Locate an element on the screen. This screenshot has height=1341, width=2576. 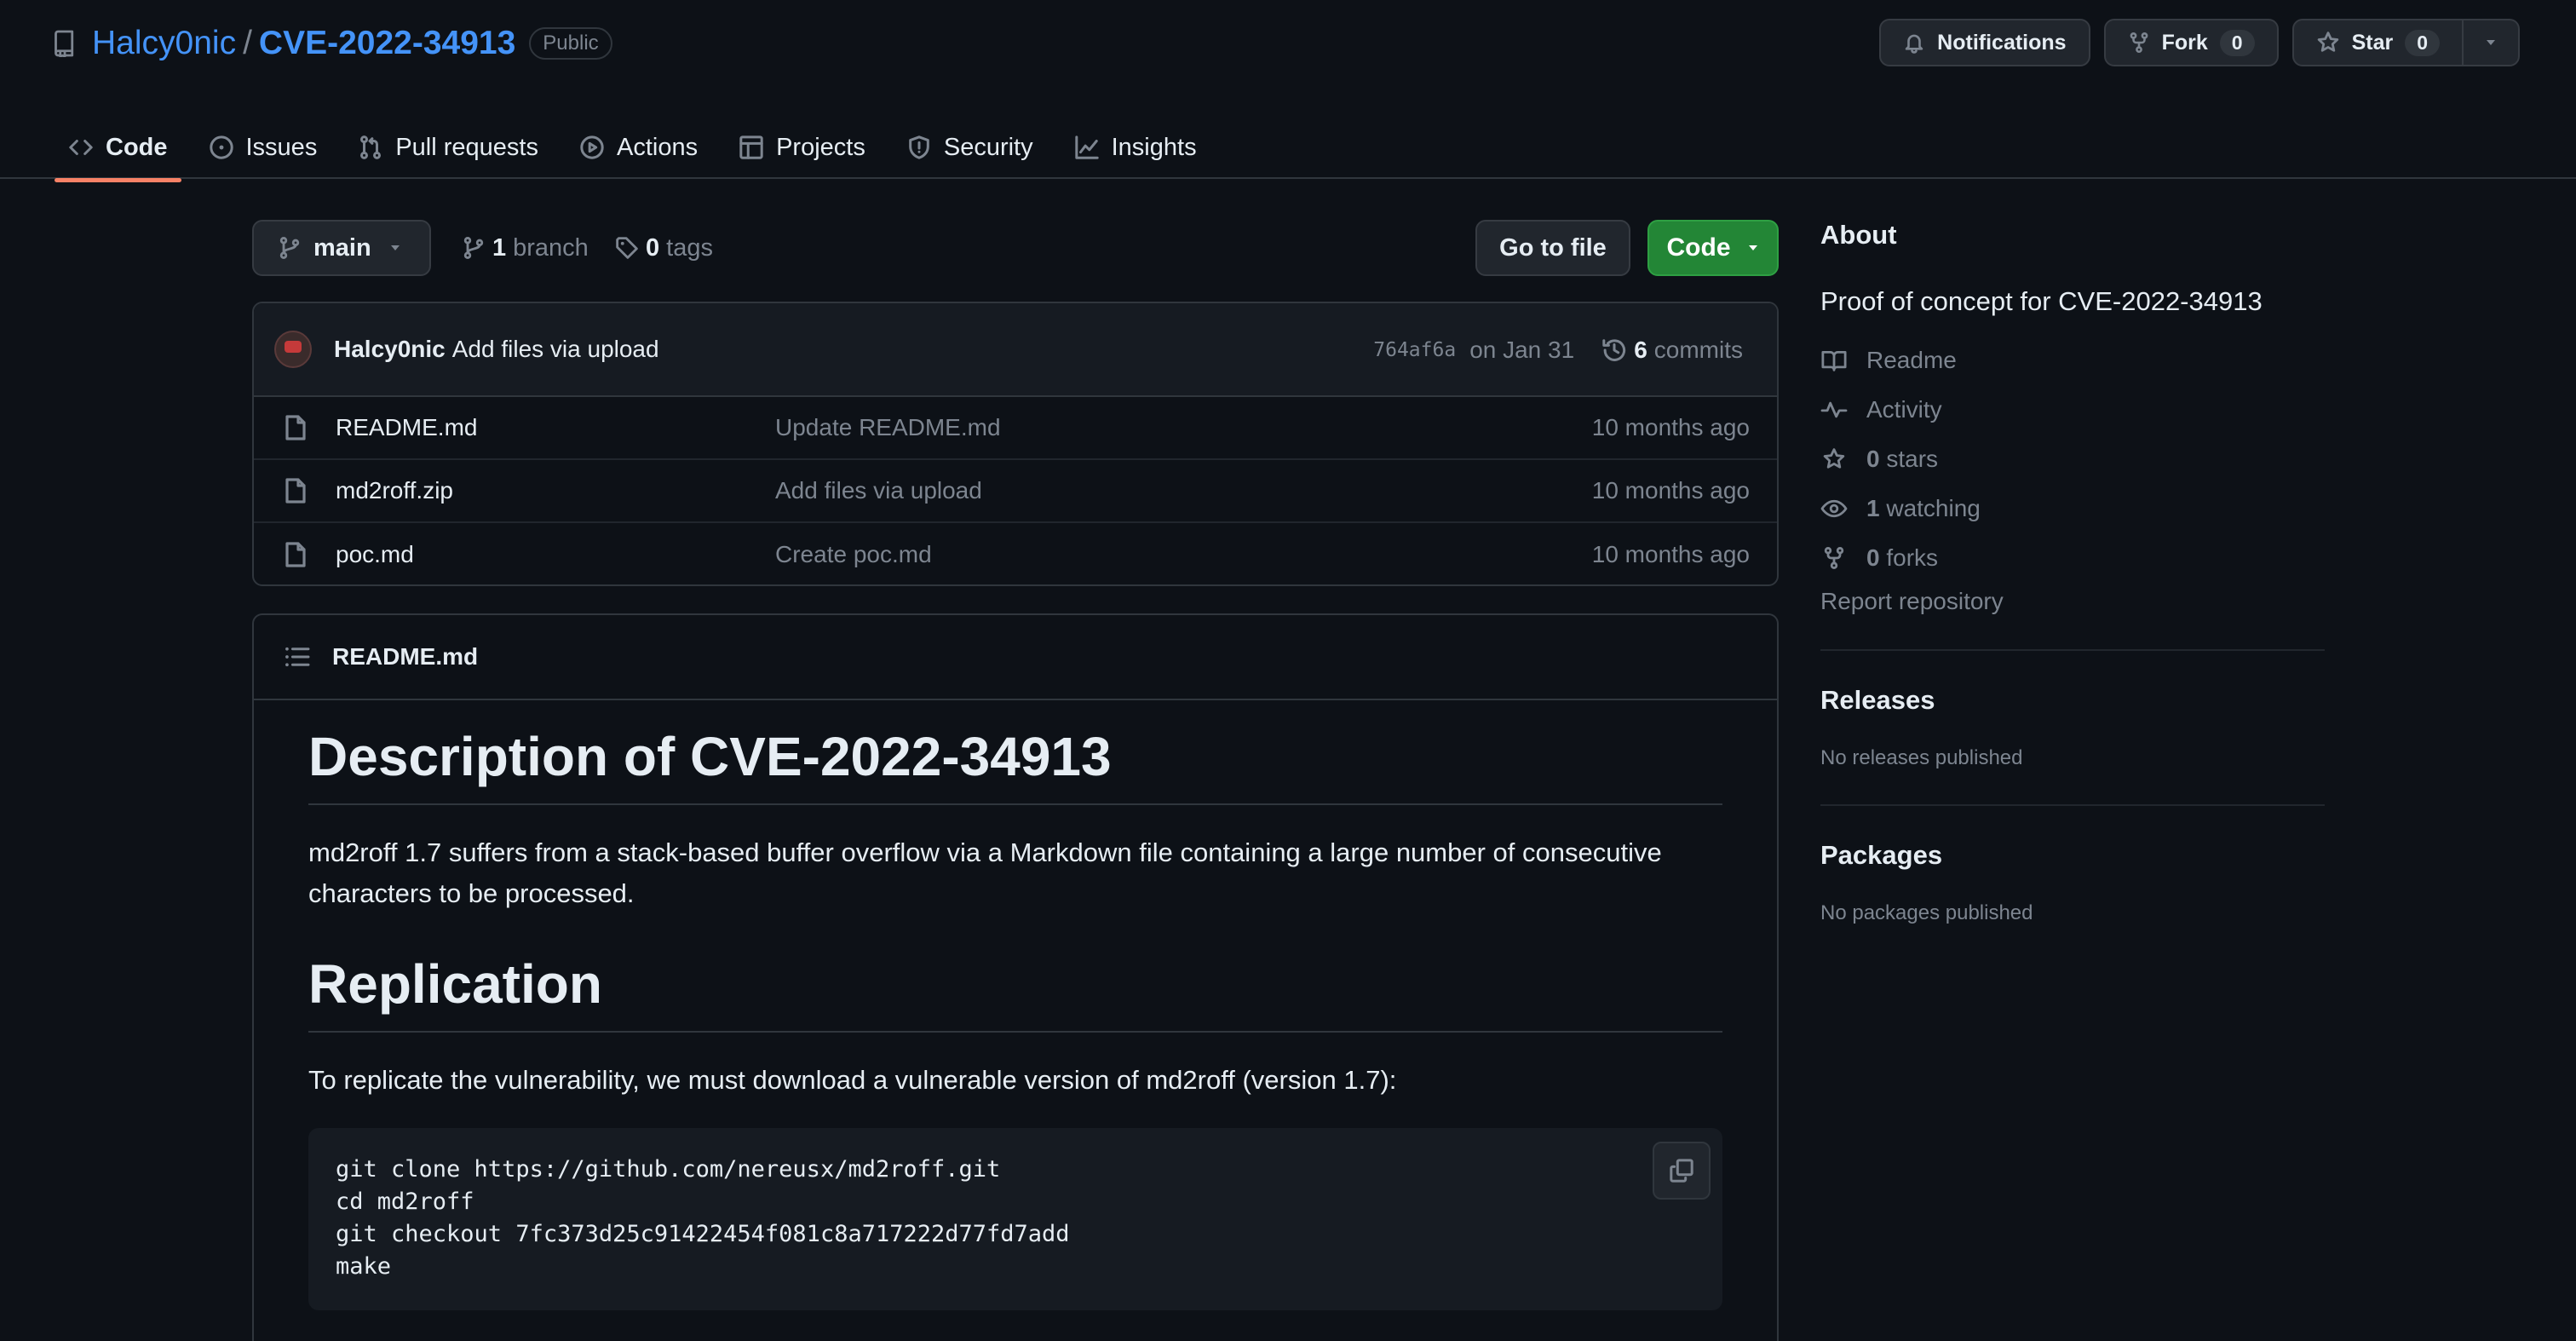
code-line: cd md2roff is located at coordinates (405, 1202).